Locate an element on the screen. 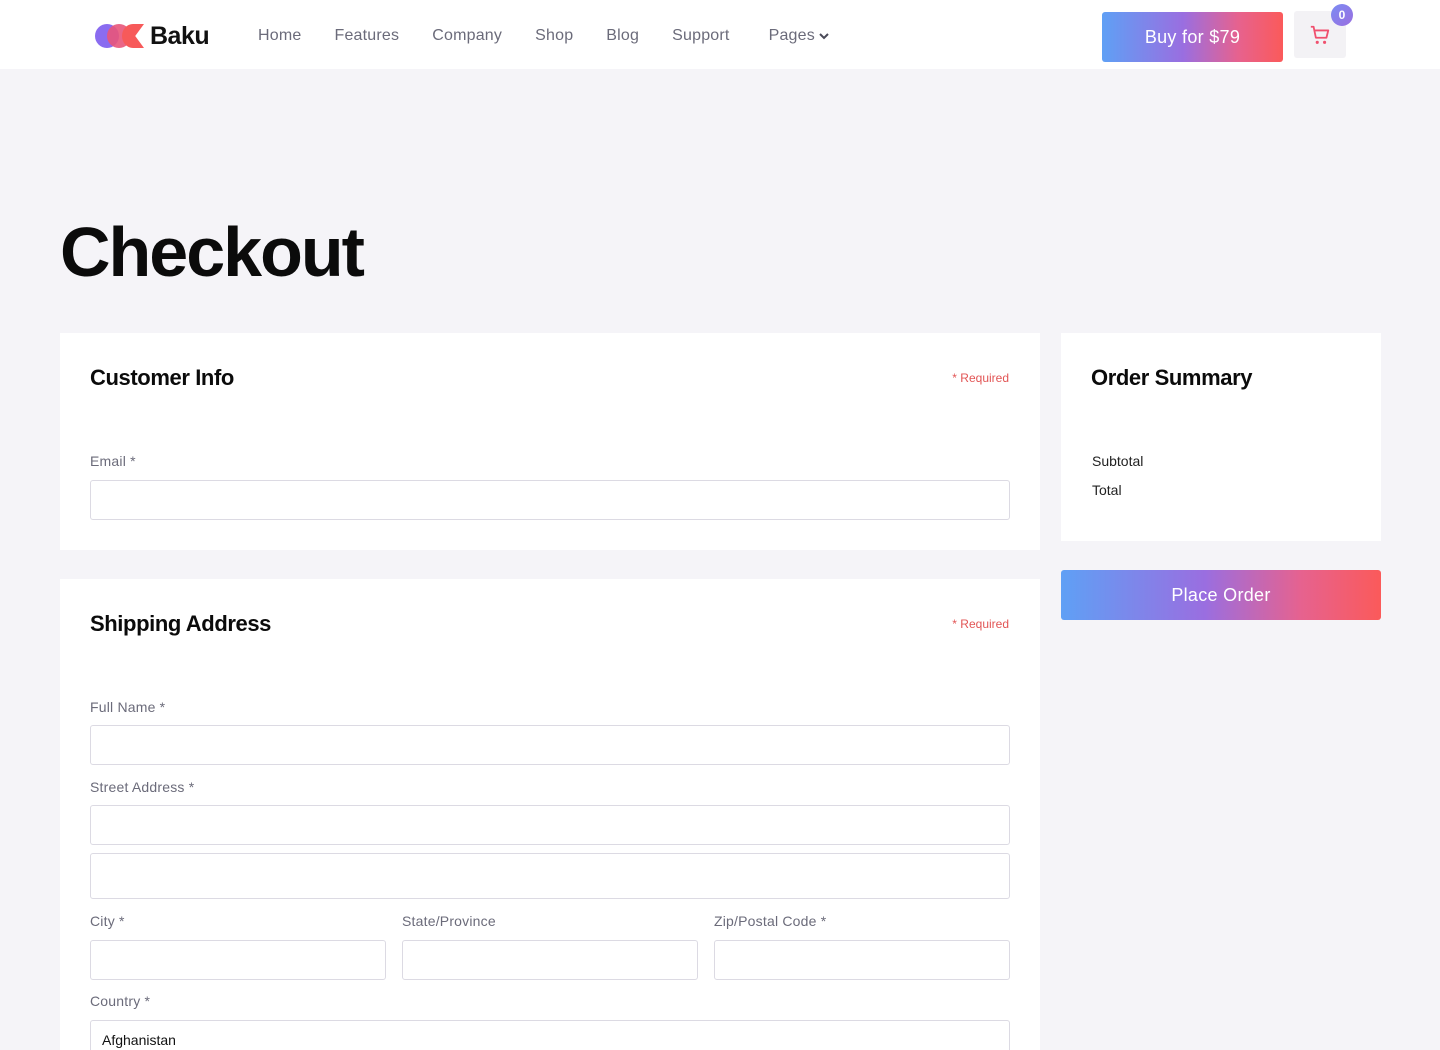  cart-count-badge: 0 is located at coordinates (1342, 15).